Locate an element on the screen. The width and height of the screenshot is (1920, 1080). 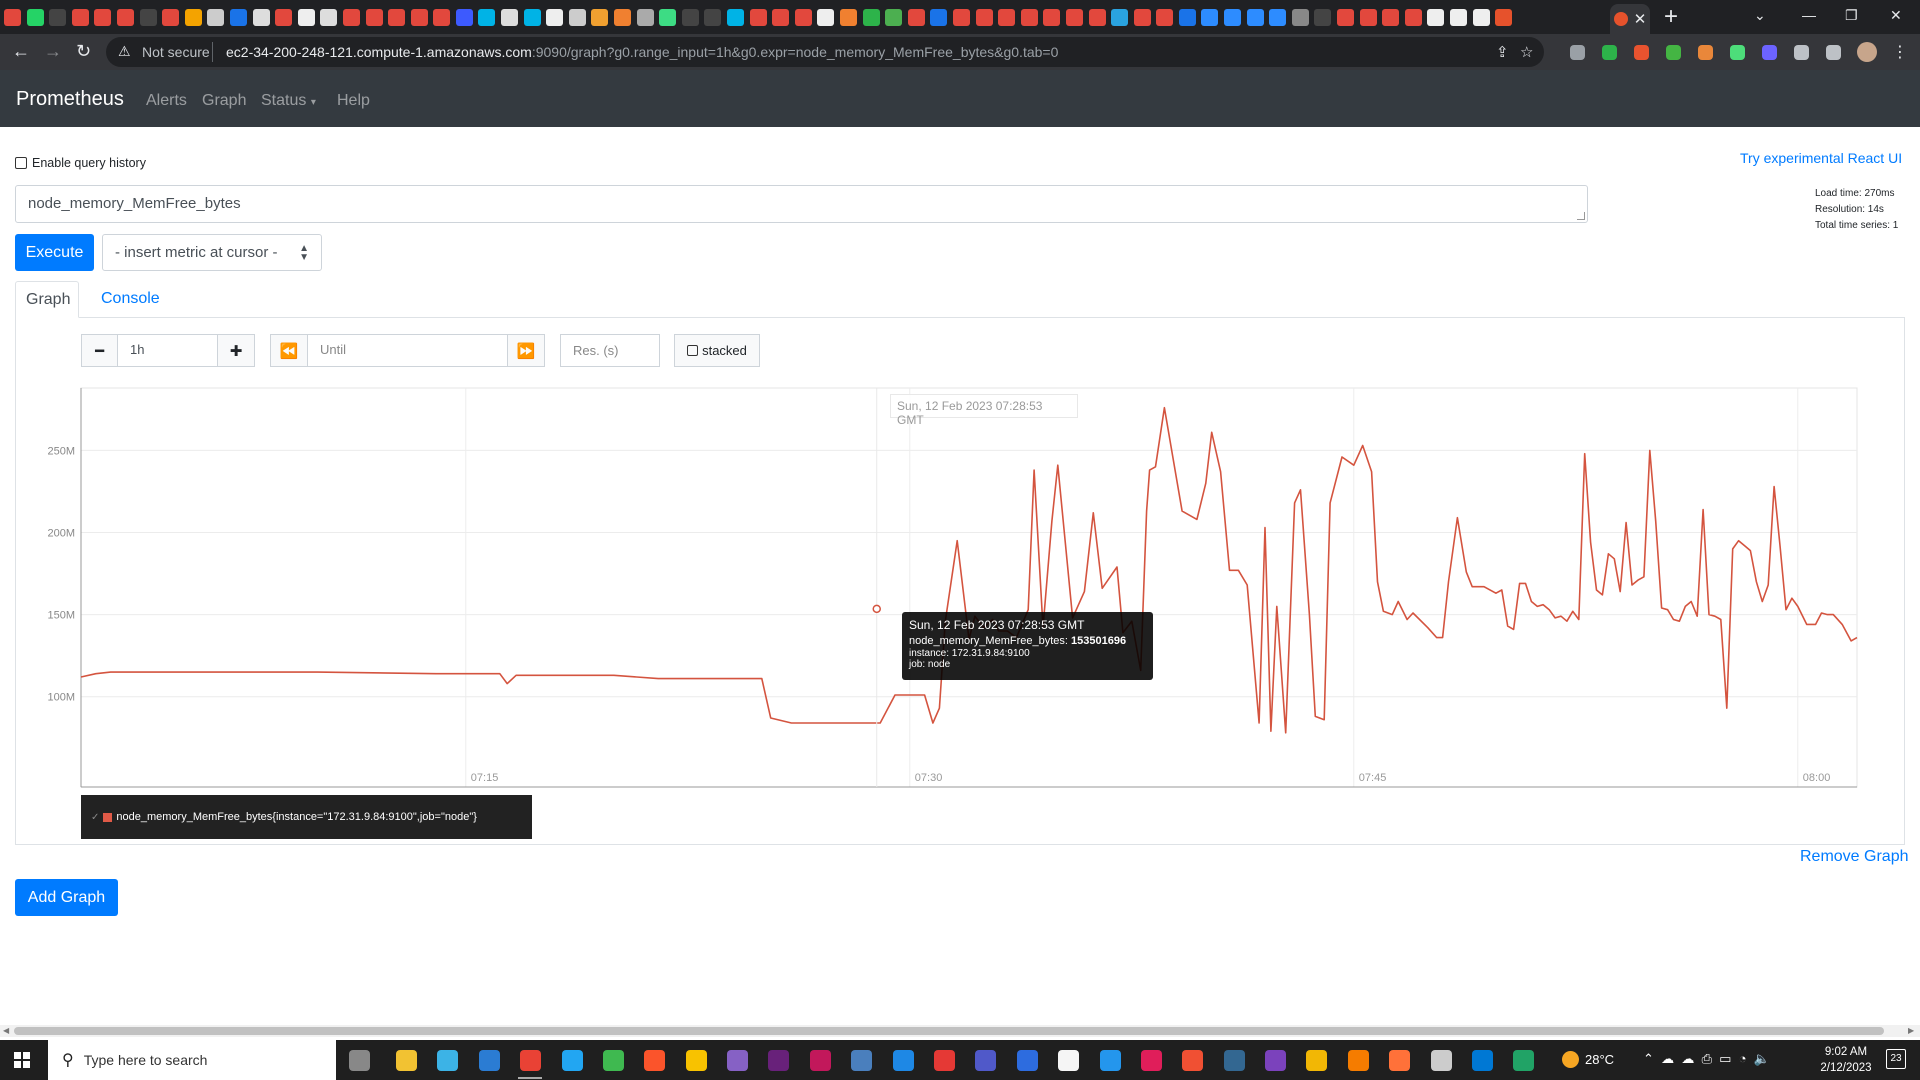
docker-icon is located at coordinates (1110, 1060).